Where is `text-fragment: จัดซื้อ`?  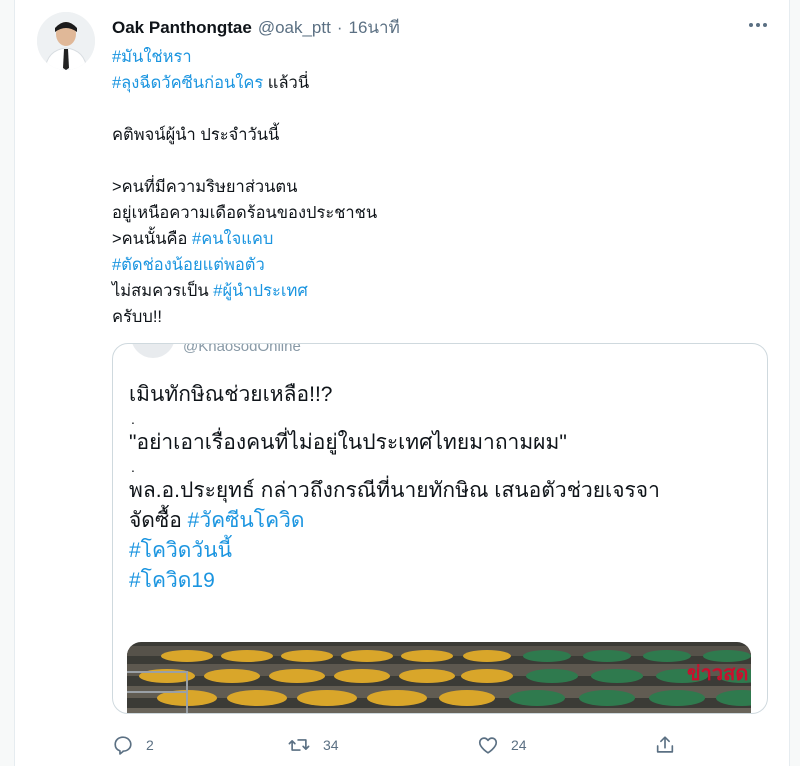
text-fragment: จัดซื้อ is located at coordinates (158, 520).